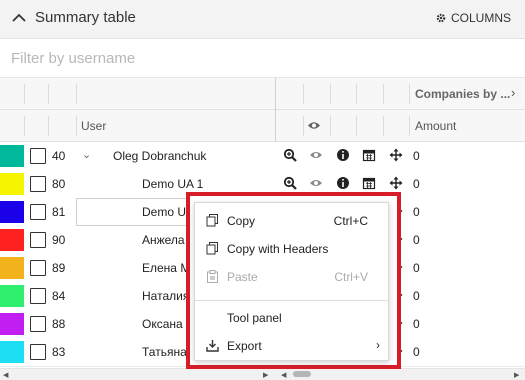  Describe the element at coordinates (291, 277) in the screenshot. I see `menu-item-paste: Paste Ctrl+V` at that location.